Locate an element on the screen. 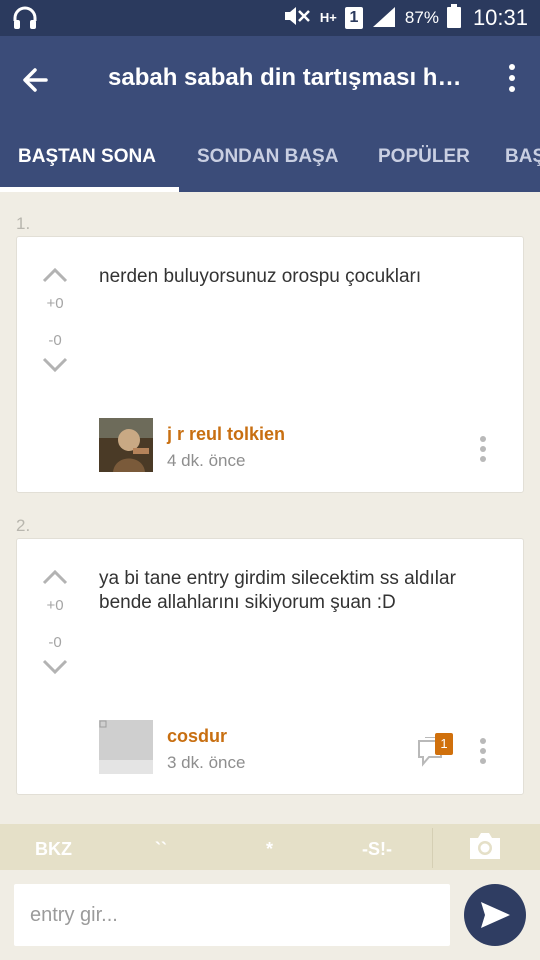  headphones-icon is located at coordinates (25, 20).